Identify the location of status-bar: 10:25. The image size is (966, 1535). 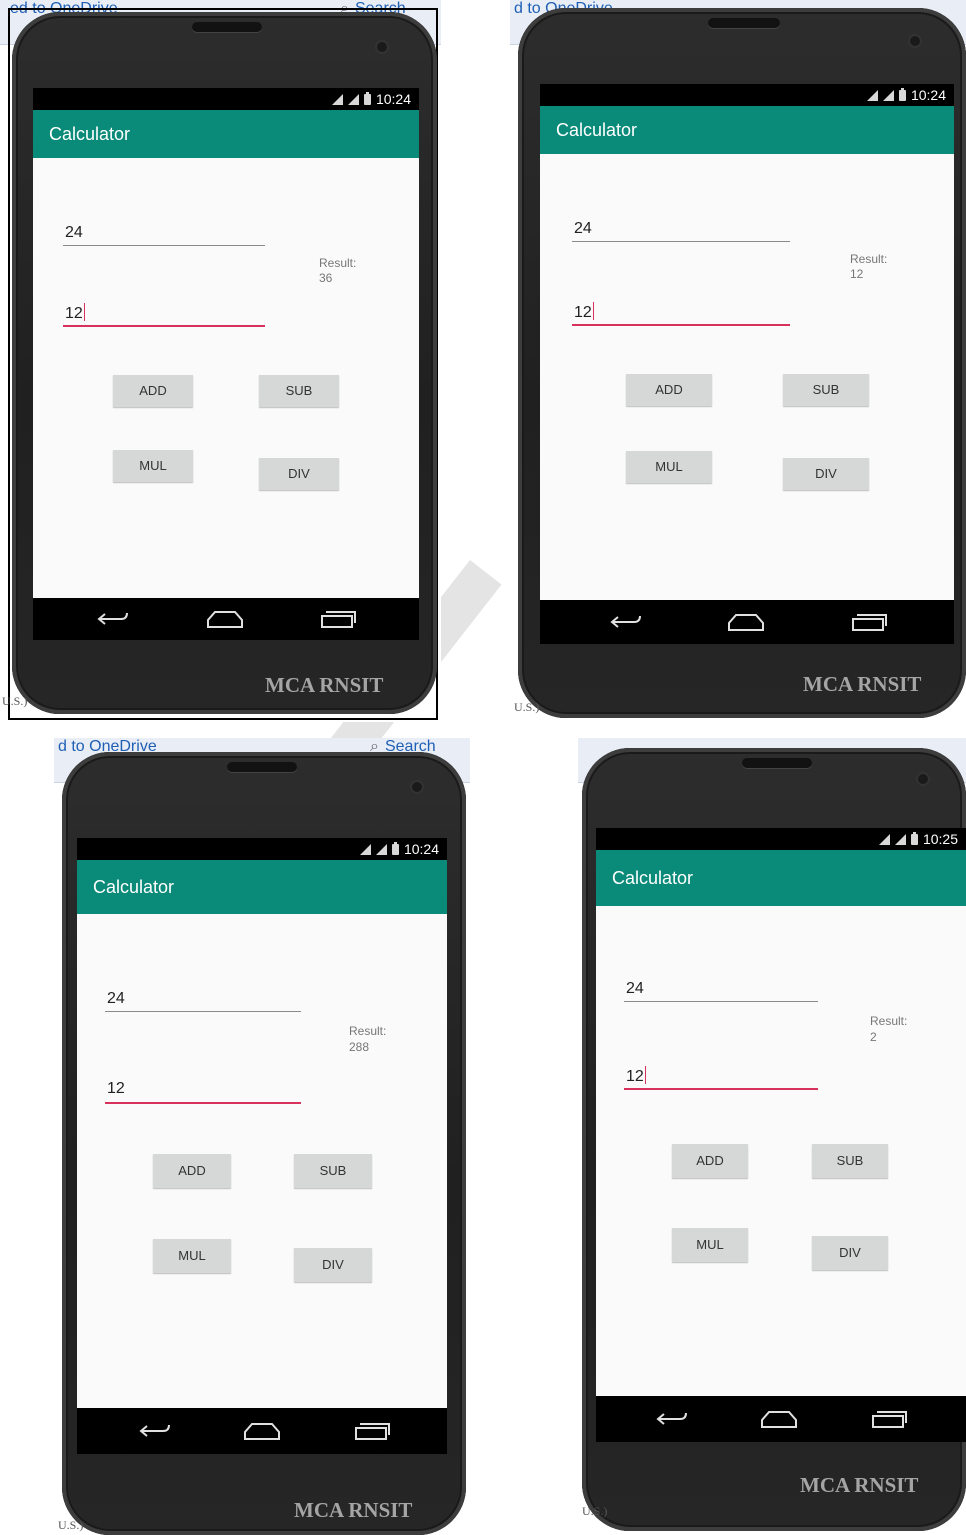
(781, 839).